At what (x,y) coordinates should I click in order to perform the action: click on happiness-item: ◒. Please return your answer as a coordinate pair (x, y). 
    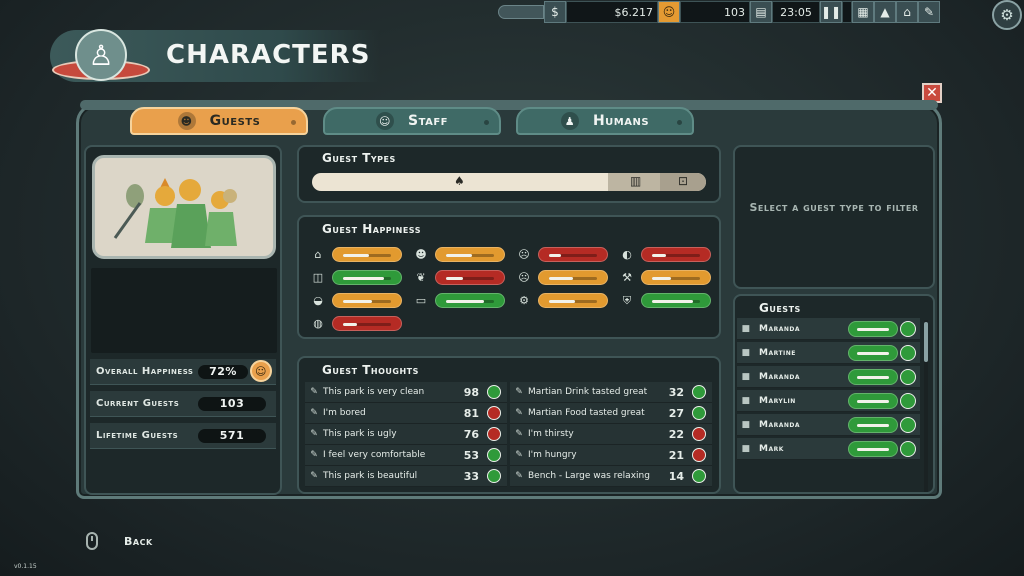
    Looking at the image, I should click on (360, 301).